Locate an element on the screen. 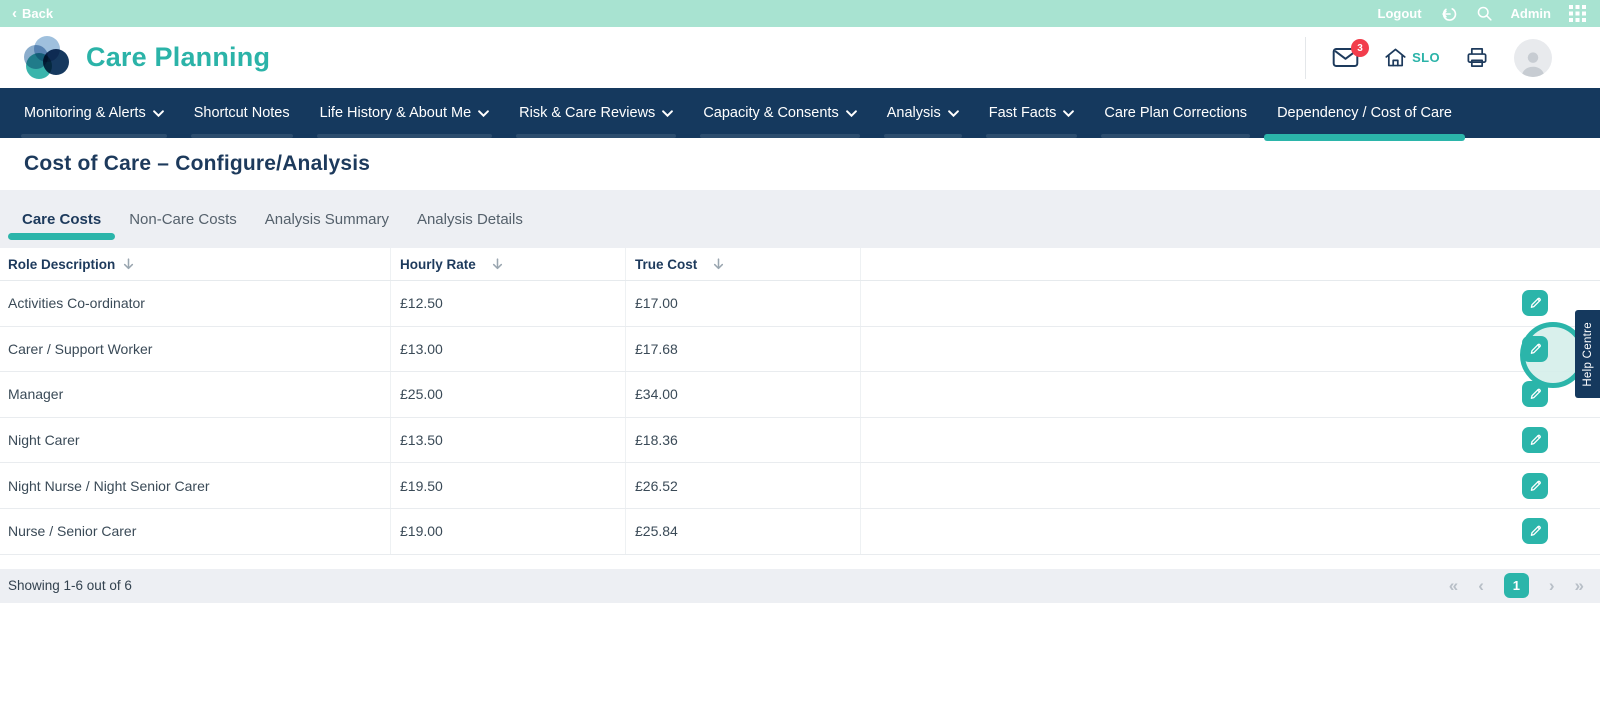 The width and height of the screenshot is (1600, 710). search-icon is located at coordinates (1484, 13).